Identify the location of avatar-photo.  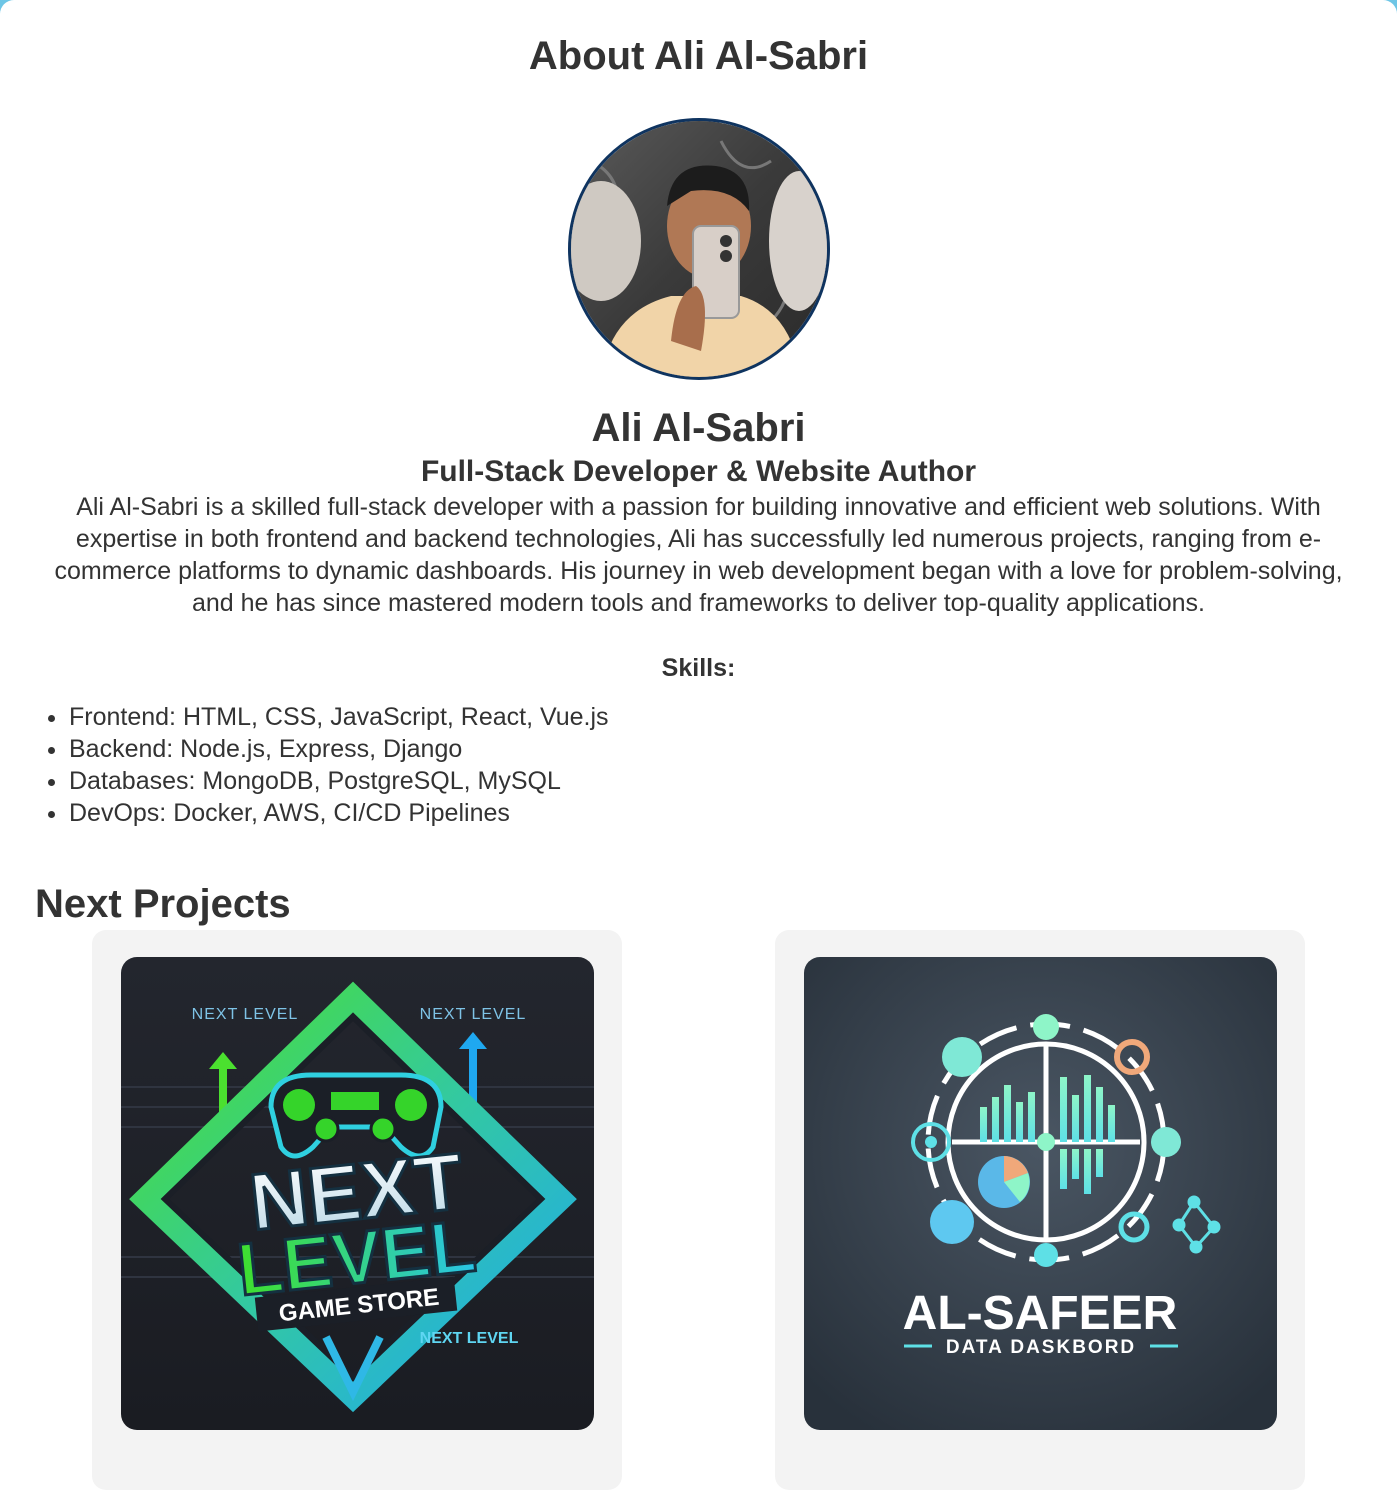
(699, 249).